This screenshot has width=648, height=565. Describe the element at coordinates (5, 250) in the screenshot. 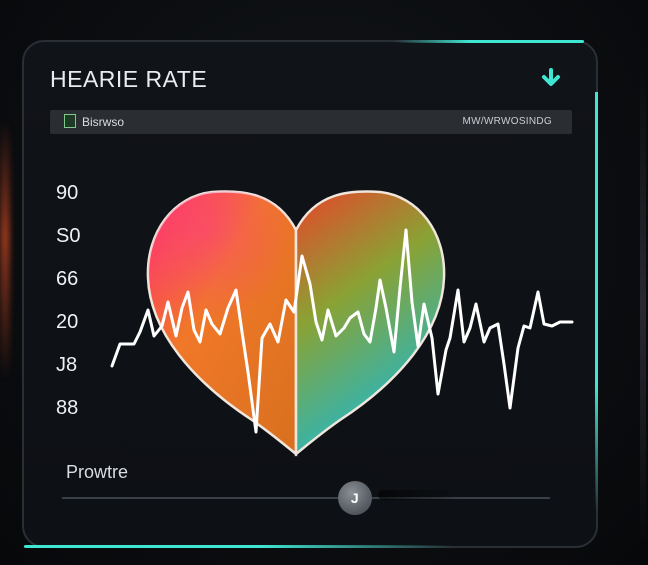

I see `left-edge-glow` at that location.